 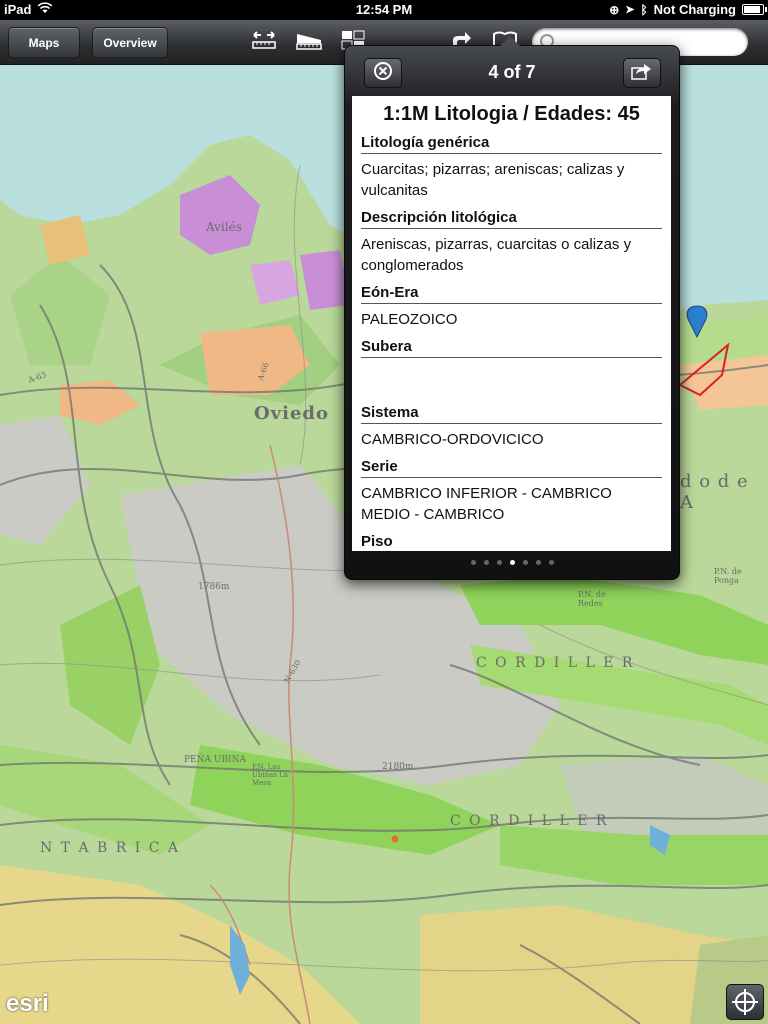 What do you see at coordinates (398, 767) in the screenshot?
I see `map-label-elevation-1: 2180m` at bounding box center [398, 767].